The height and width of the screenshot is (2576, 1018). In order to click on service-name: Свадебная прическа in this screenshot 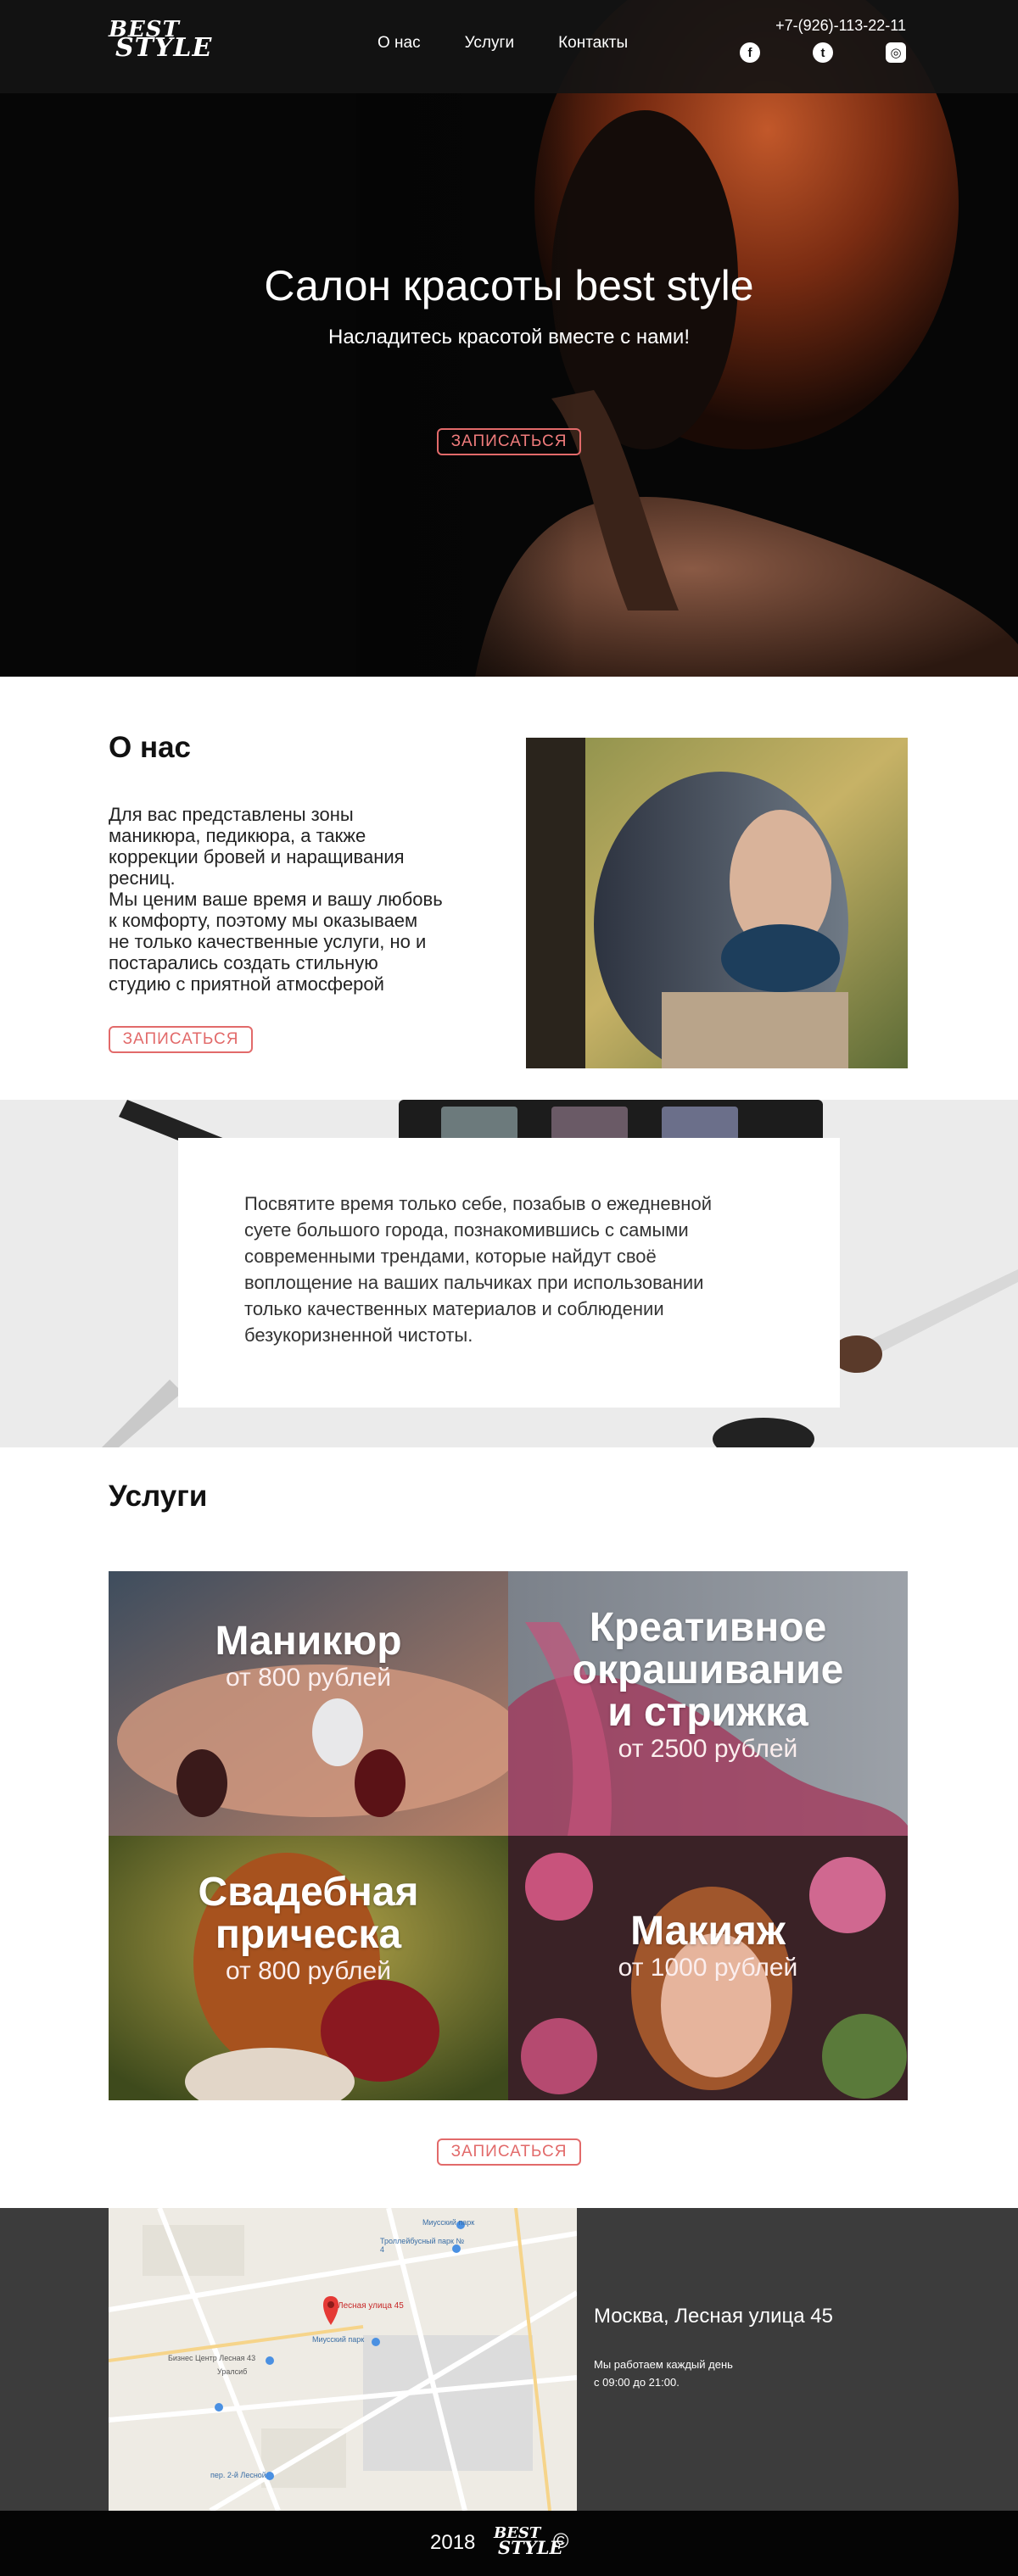, I will do `click(308, 1914)`.